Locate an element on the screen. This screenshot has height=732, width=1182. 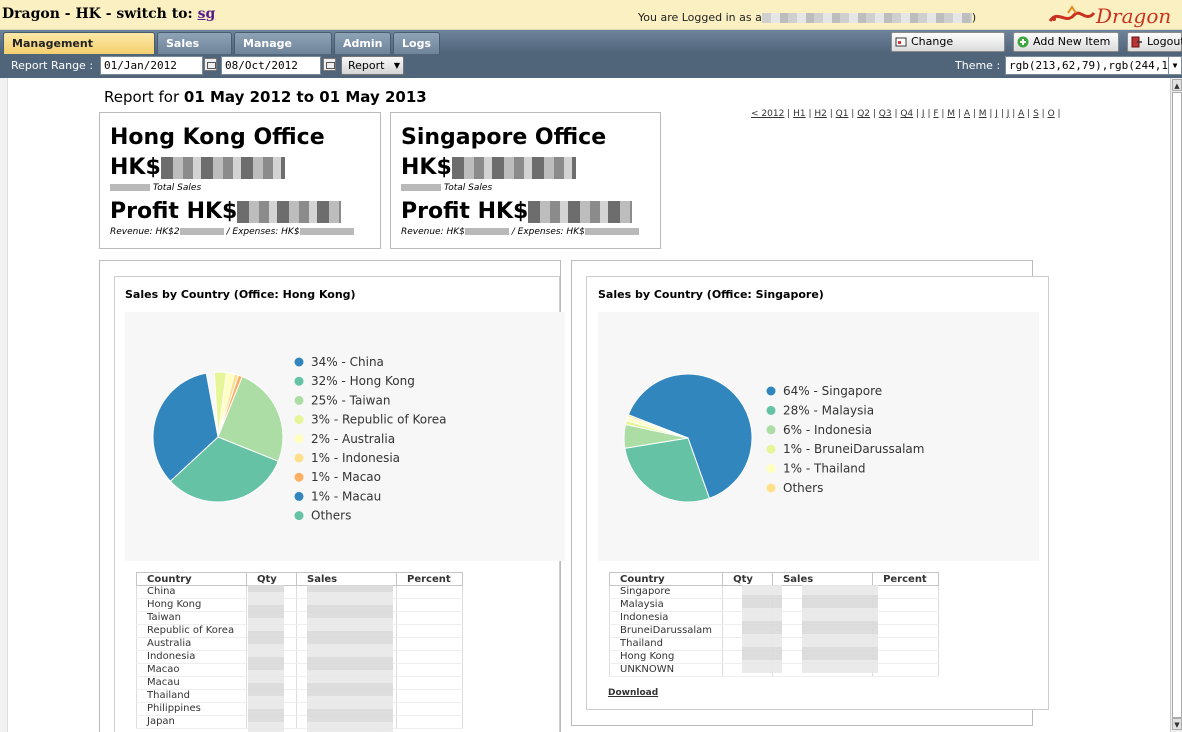
period-link: H1 is located at coordinates (799, 114).